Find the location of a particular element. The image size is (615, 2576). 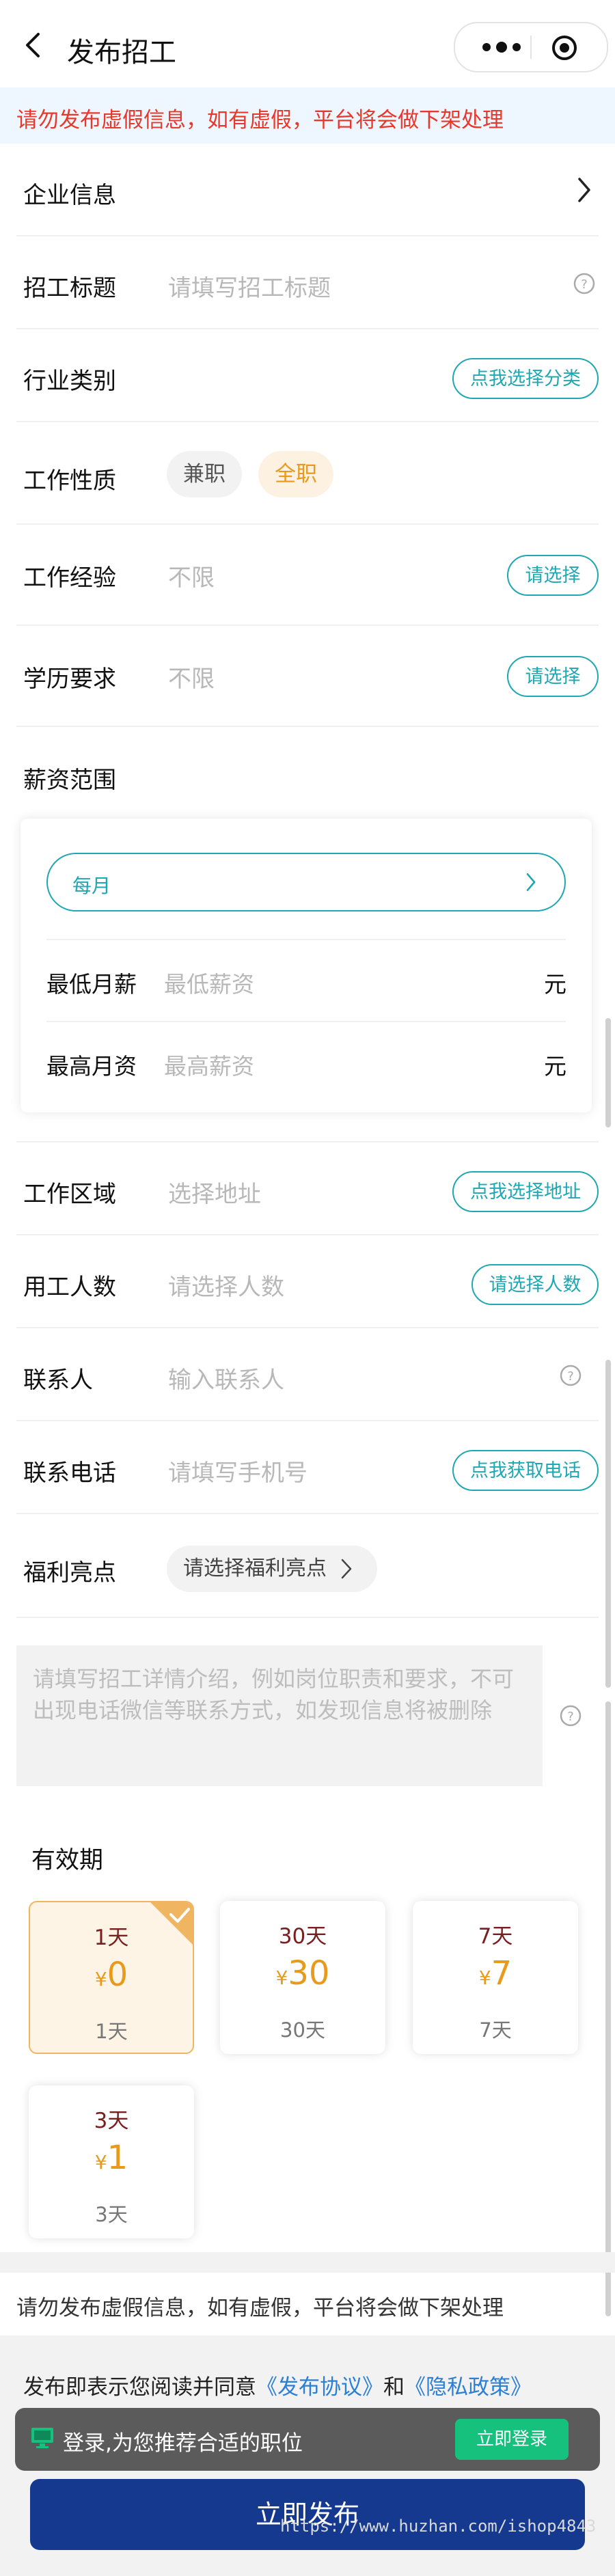

watermark-text: https://www.huzhan.com/ishop4843 is located at coordinates (439, 2526).